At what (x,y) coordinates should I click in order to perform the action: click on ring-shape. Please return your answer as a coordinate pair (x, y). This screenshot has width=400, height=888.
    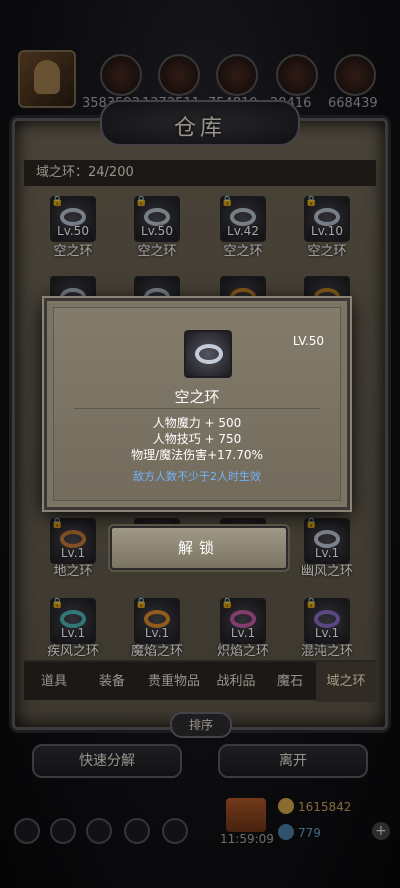
    Looking at the image, I should click on (209, 354).